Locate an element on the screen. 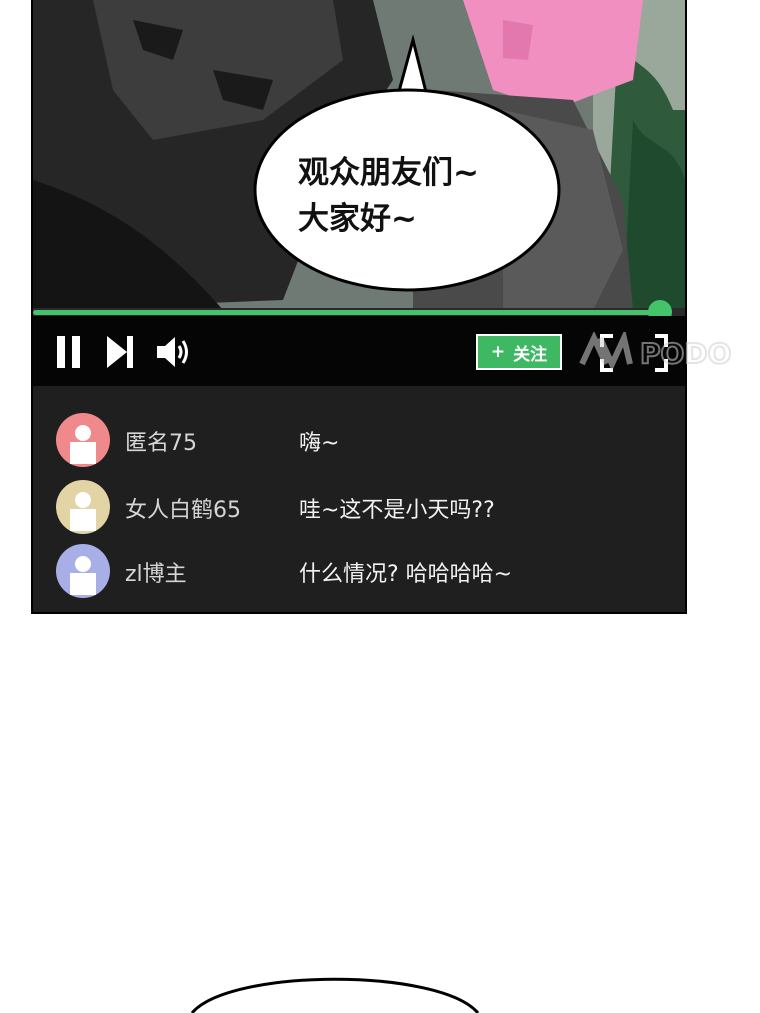  chat-item: 匿名75 嗨~ is located at coordinates (359, 440).